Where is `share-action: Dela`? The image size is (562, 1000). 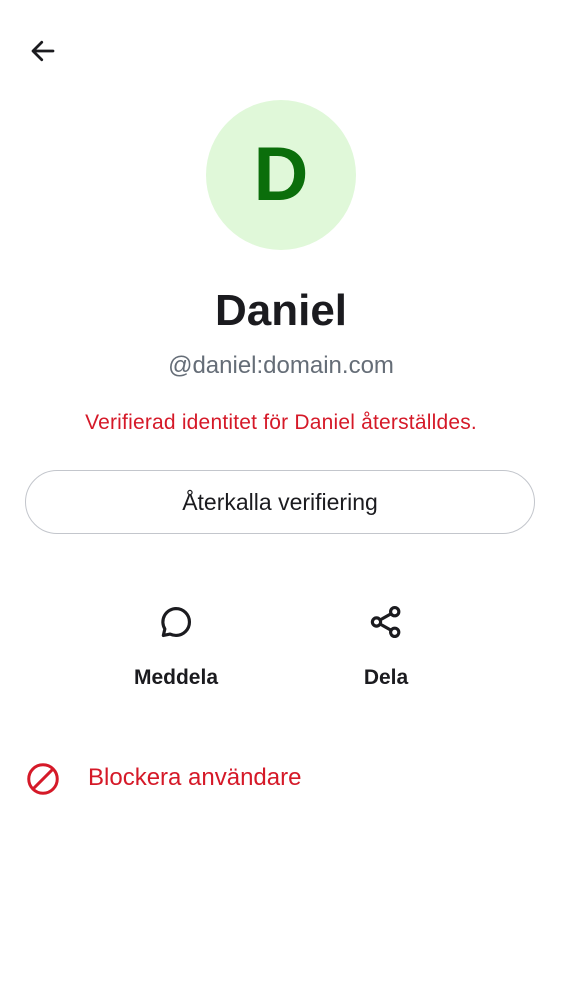
share-action: Dela is located at coordinates (386, 651).